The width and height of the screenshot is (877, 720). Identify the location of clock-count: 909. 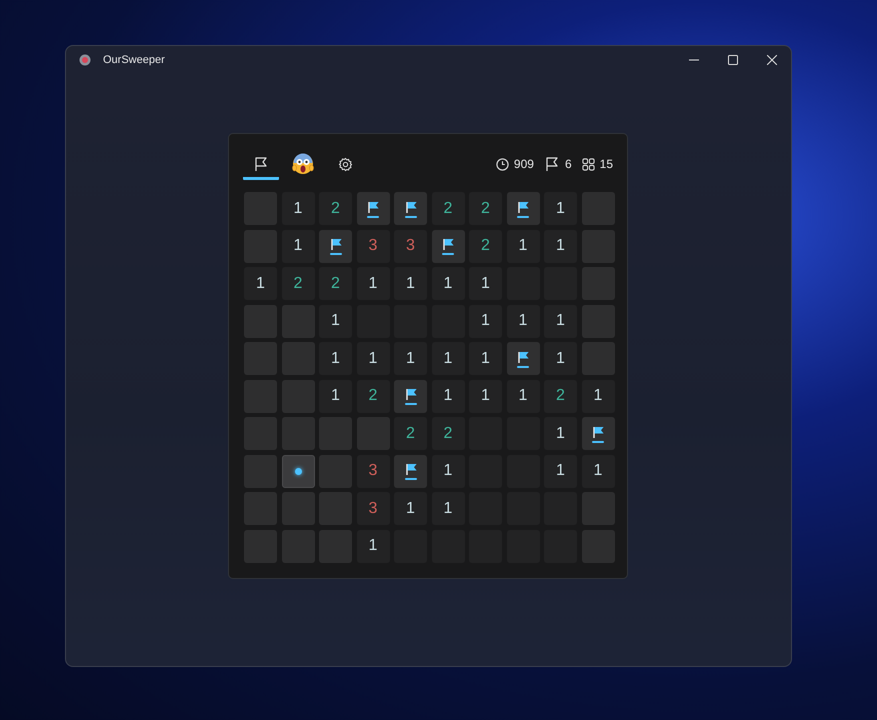
(524, 164).